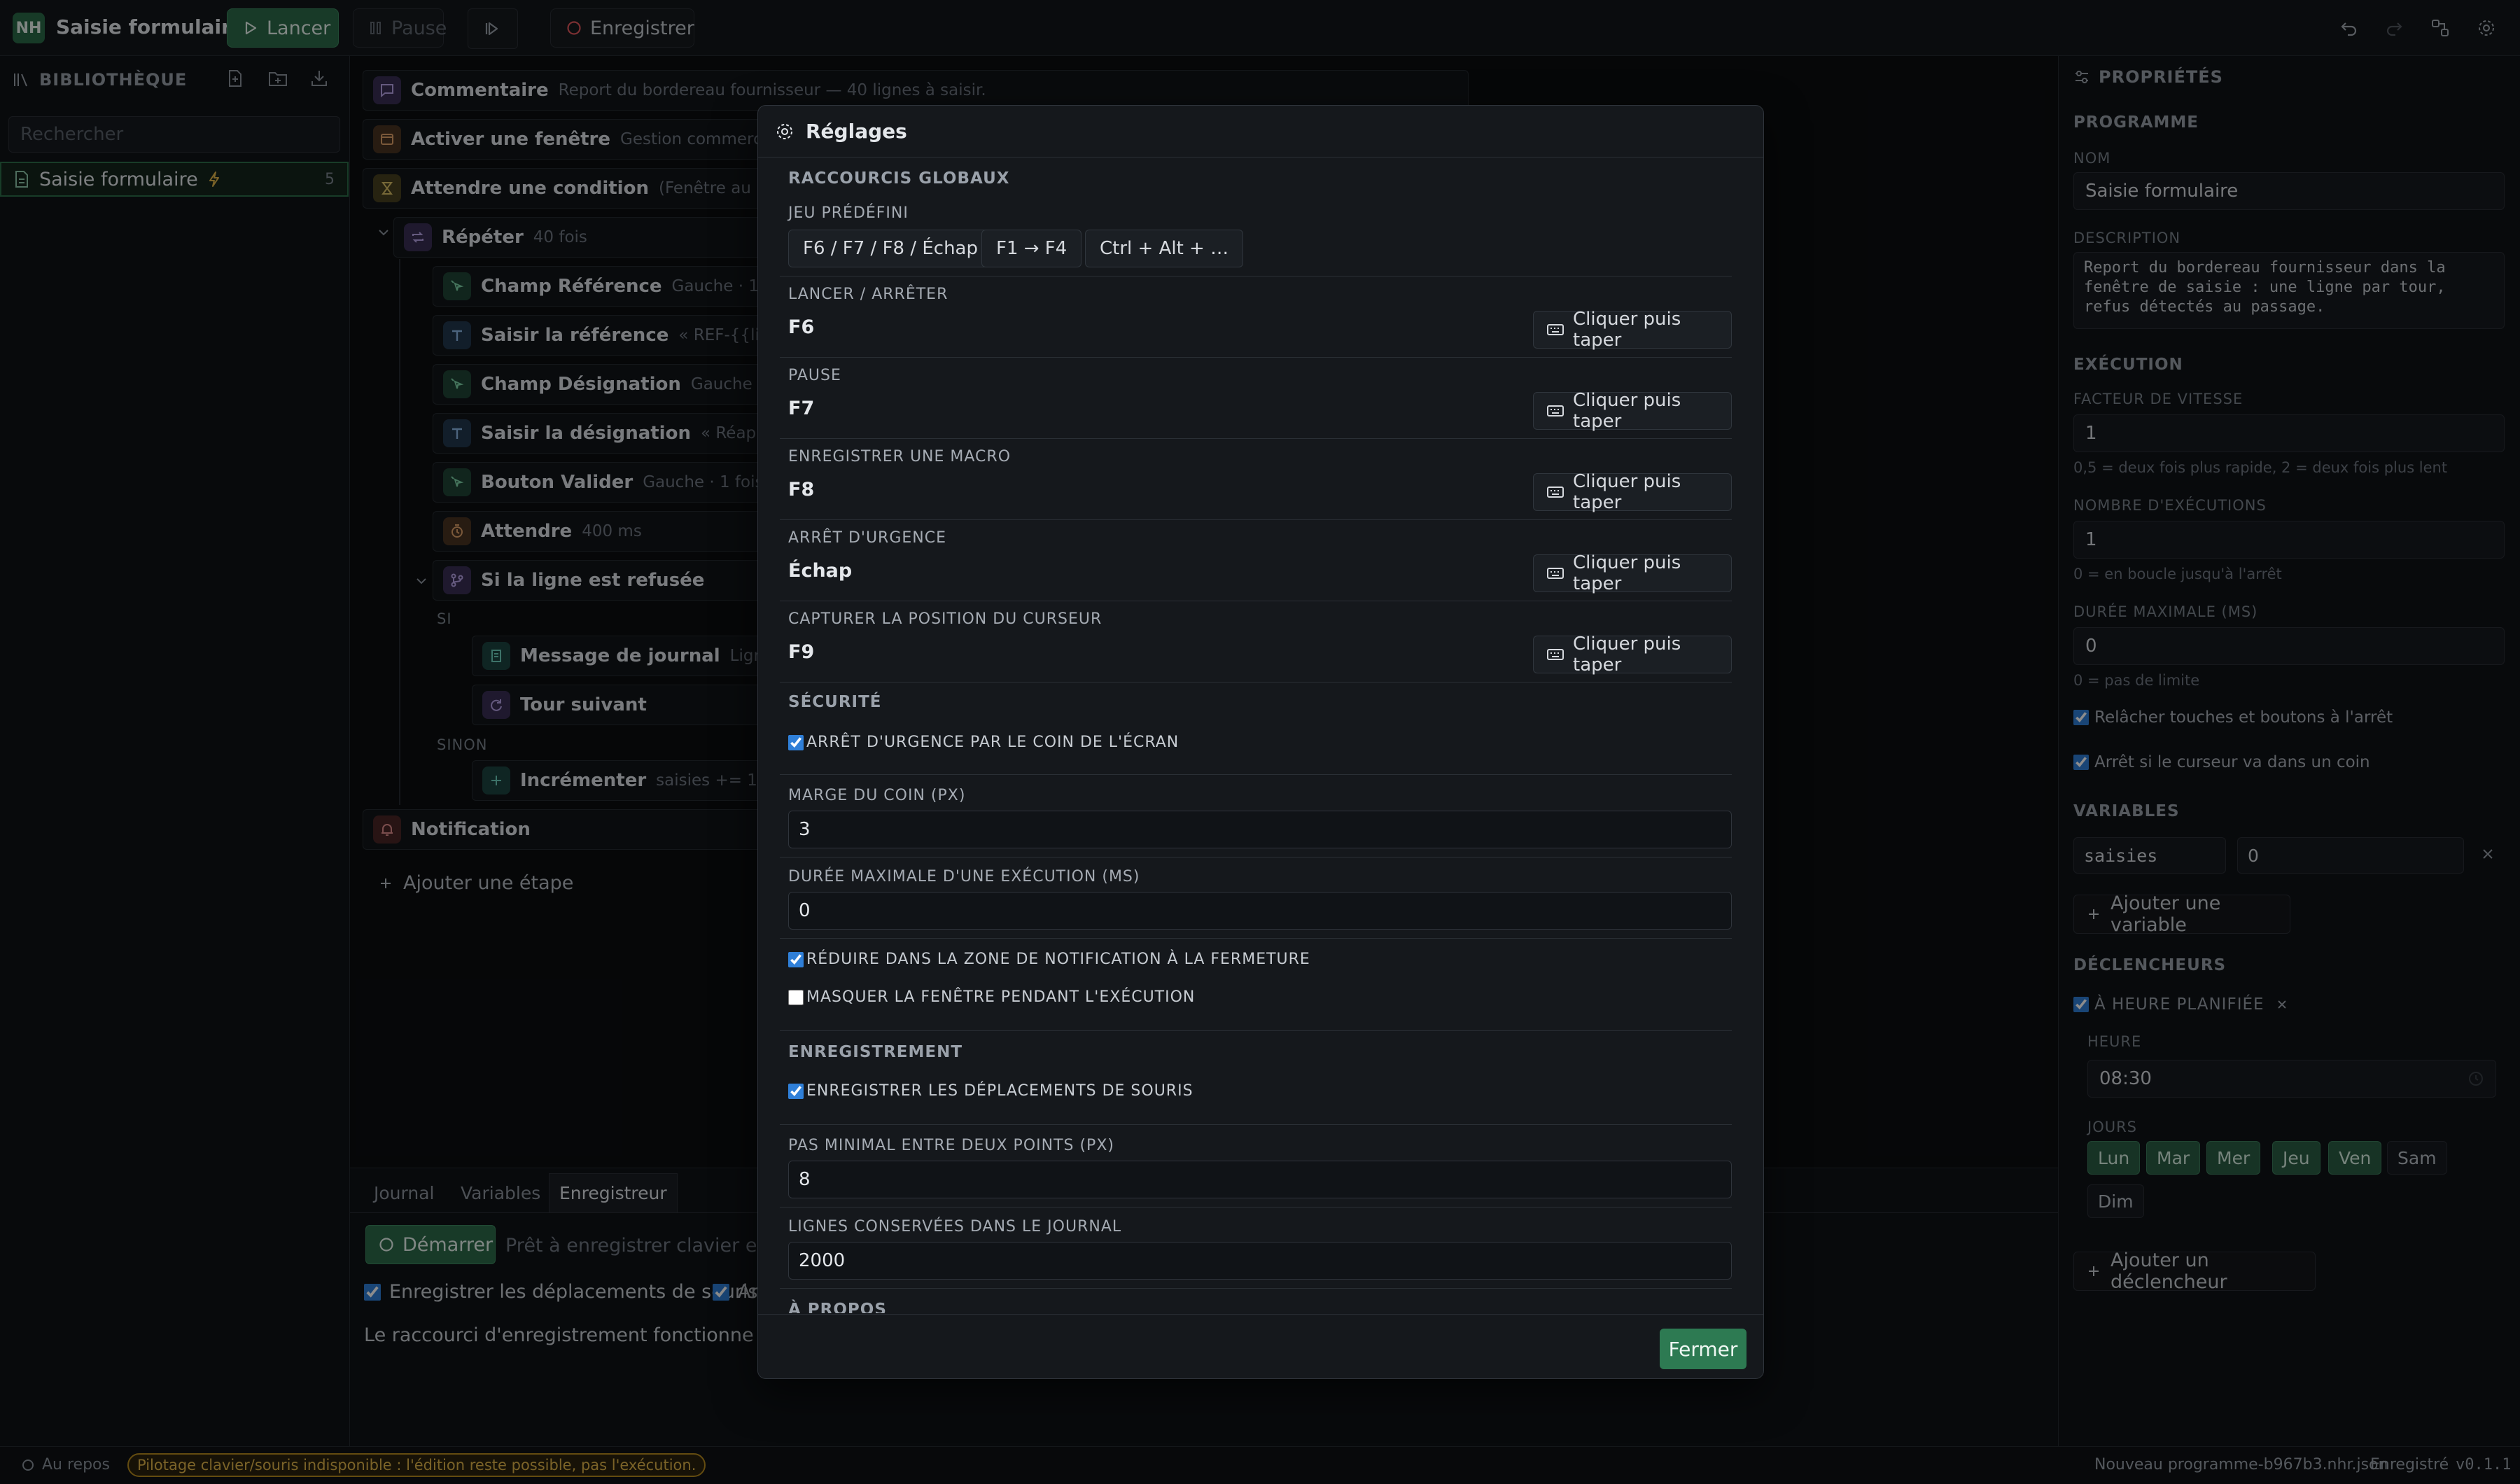  I want to click on shortcut-cursor-label: CAPTURER LA POSITION DU CURSEUR, so click(945, 619).